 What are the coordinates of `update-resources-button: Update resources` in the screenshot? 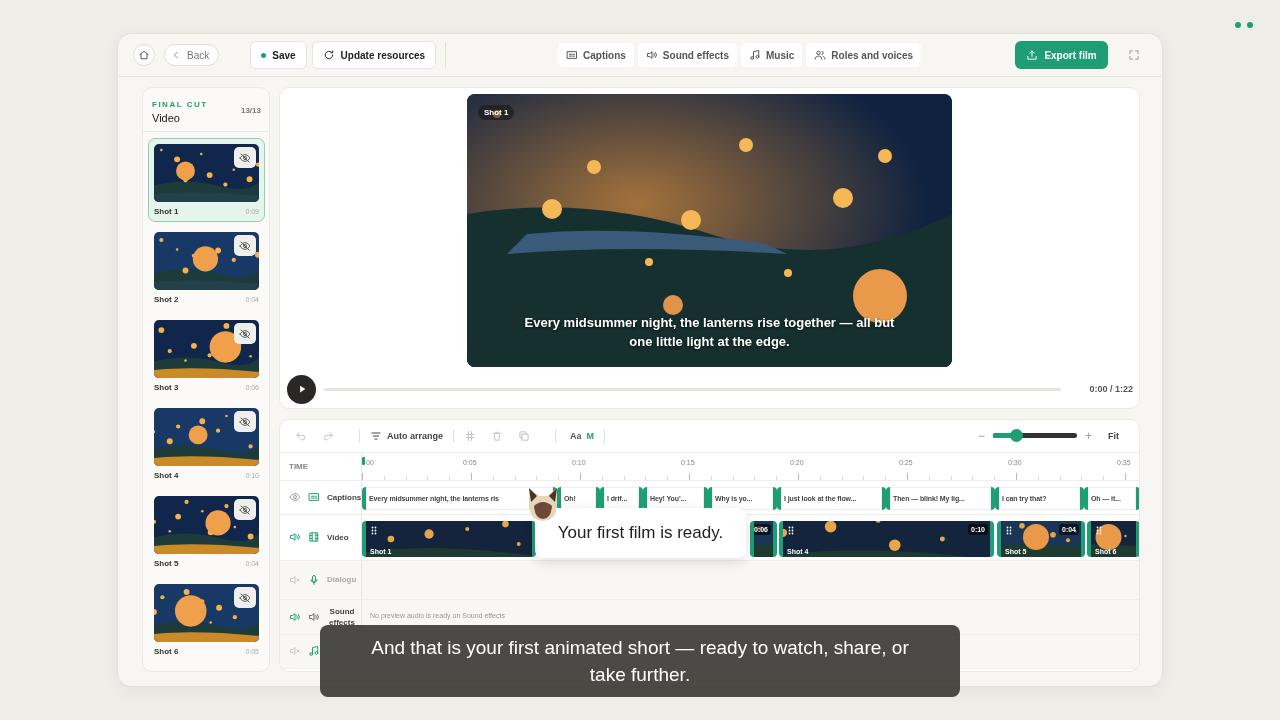 It's located at (374, 55).